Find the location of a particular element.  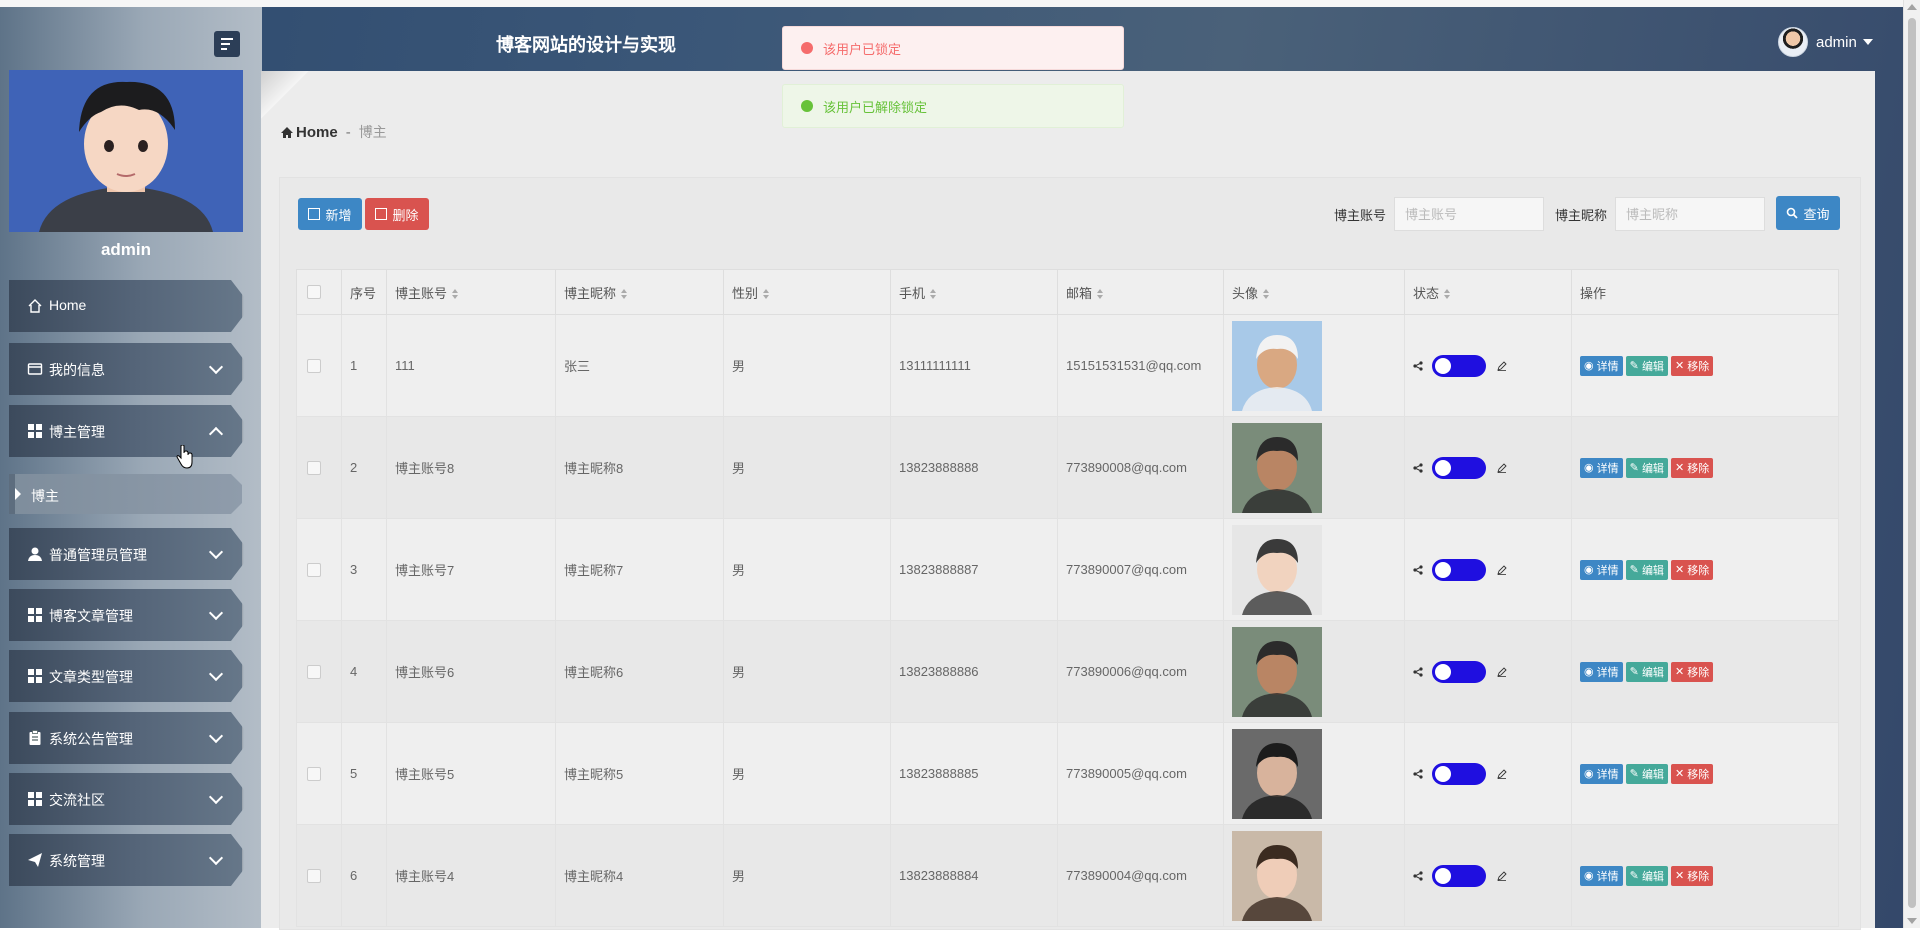

add-button-label: 新增 is located at coordinates (338, 215).